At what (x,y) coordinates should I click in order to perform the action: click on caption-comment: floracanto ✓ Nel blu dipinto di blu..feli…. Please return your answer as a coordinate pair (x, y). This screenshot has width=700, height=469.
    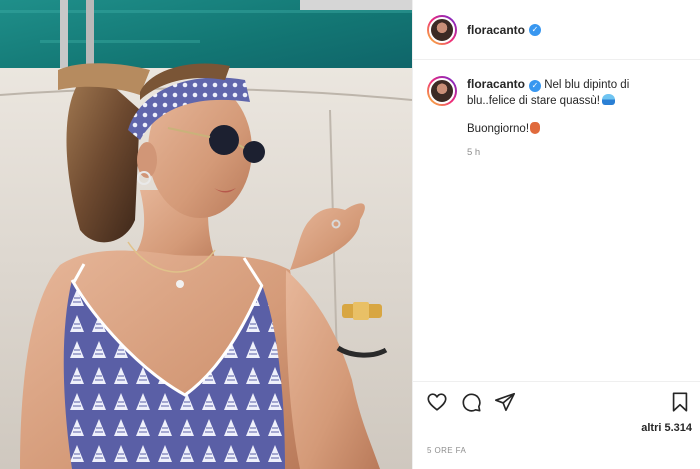
    Looking at the image, I should click on (556, 118).